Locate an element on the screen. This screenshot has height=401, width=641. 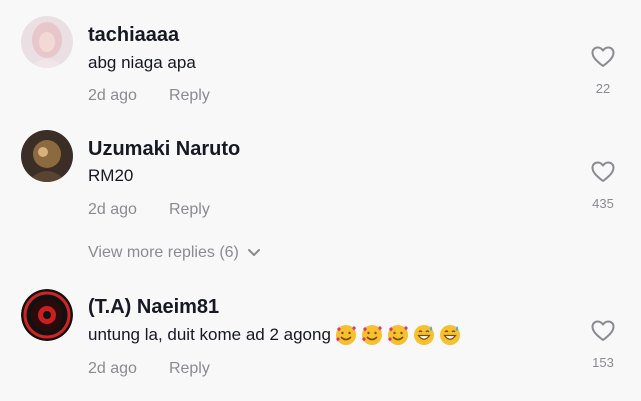
like-control: 153 is located at coordinates (603, 345).